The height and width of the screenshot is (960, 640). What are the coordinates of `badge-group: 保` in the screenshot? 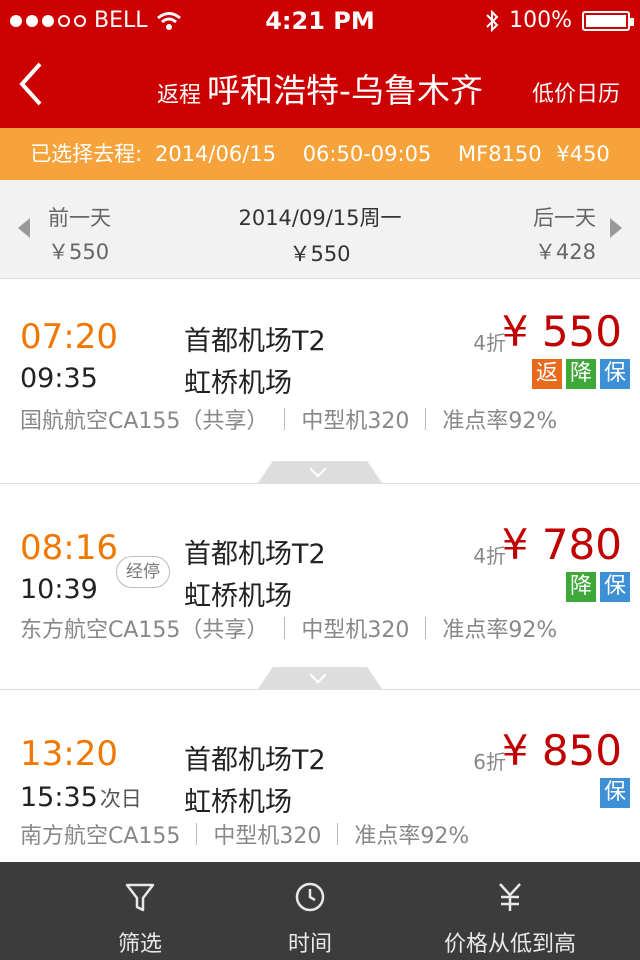 It's located at (615, 793).